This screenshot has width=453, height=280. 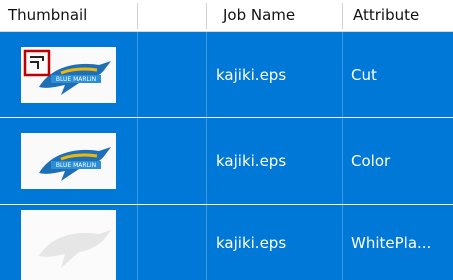 What do you see at coordinates (168, 15) in the screenshot?
I see `column-header-blank` at bounding box center [168, 15].